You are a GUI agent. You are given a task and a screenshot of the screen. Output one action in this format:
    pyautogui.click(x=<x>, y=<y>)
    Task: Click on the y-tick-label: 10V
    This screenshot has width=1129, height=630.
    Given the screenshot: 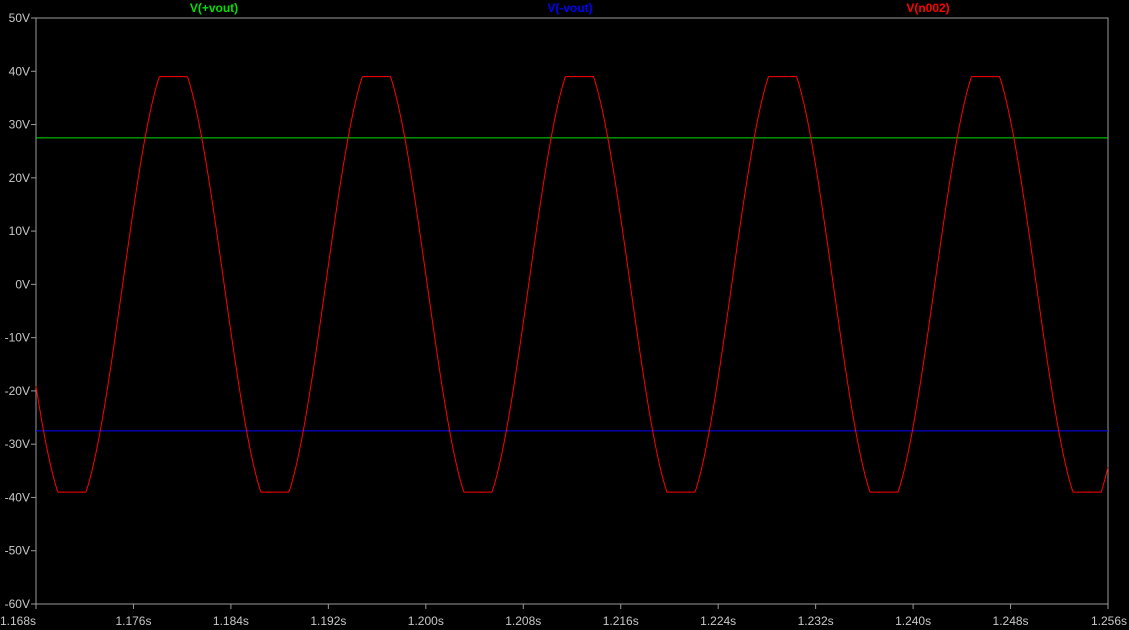 What is the action you would take?
    pyautogui.click(x=19, y=231)
    